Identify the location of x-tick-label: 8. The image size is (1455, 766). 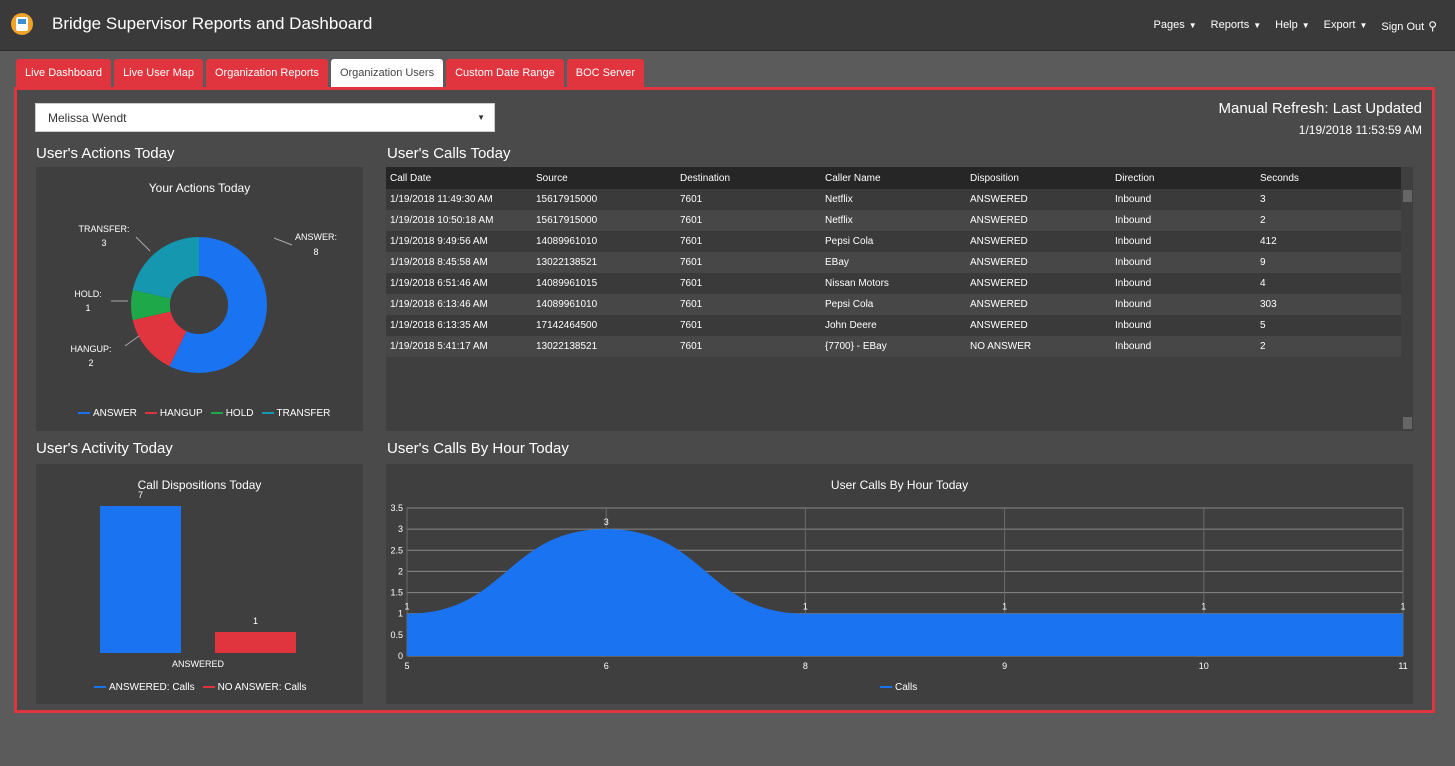
(805, 666).